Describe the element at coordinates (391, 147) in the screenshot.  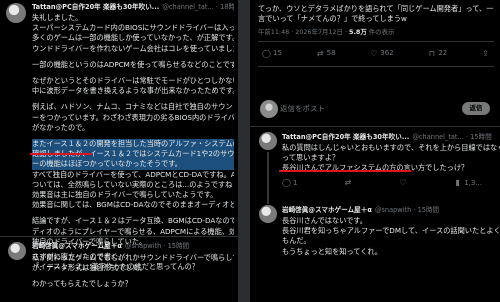
I see `text-line: 私の質問はしんじゃいとおもいますので、それを上から目線ではなくそれ` at that location.